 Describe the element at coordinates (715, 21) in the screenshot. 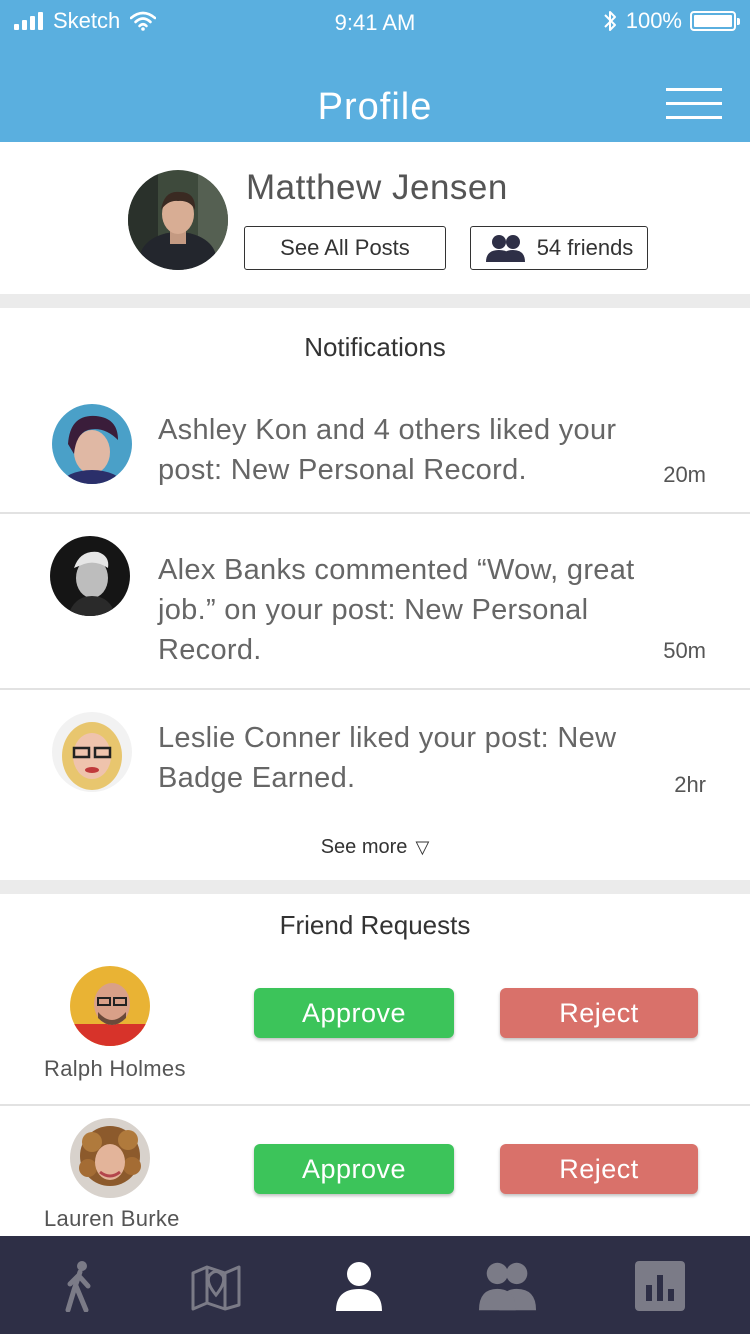

I see `battery-icon` at that location.